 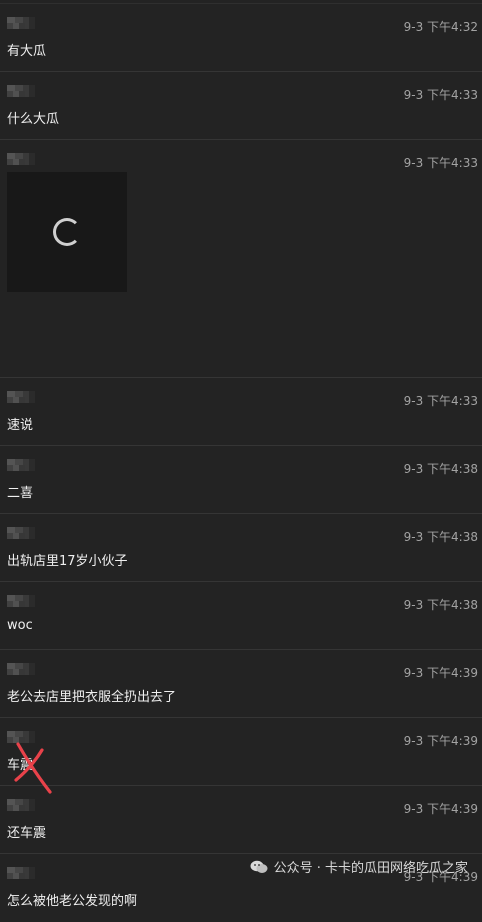 I want to click on message-text: 老公去店里把衣服全扔出去了, so click(x=92, y=697).